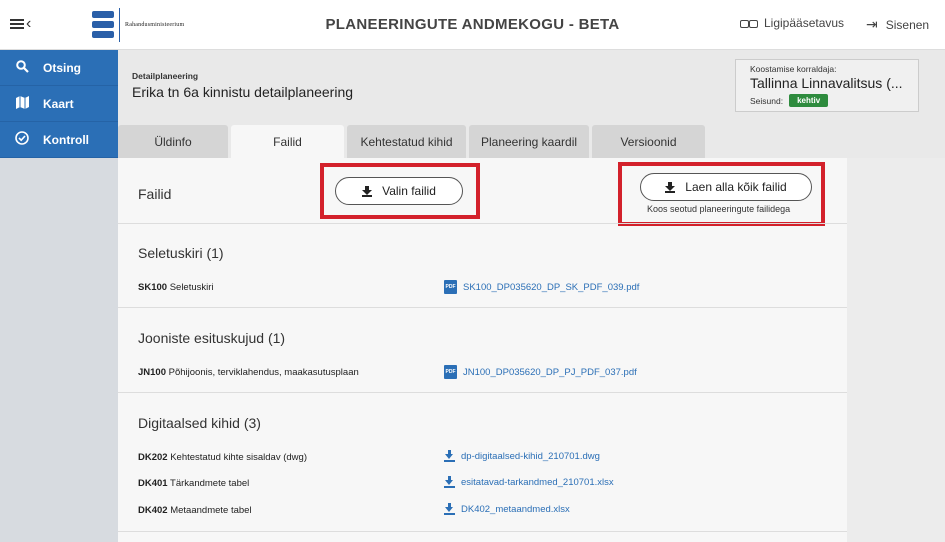  I want to click on download-all-subtext: Koos seotud planeeringute failidega, so click(719, 209).